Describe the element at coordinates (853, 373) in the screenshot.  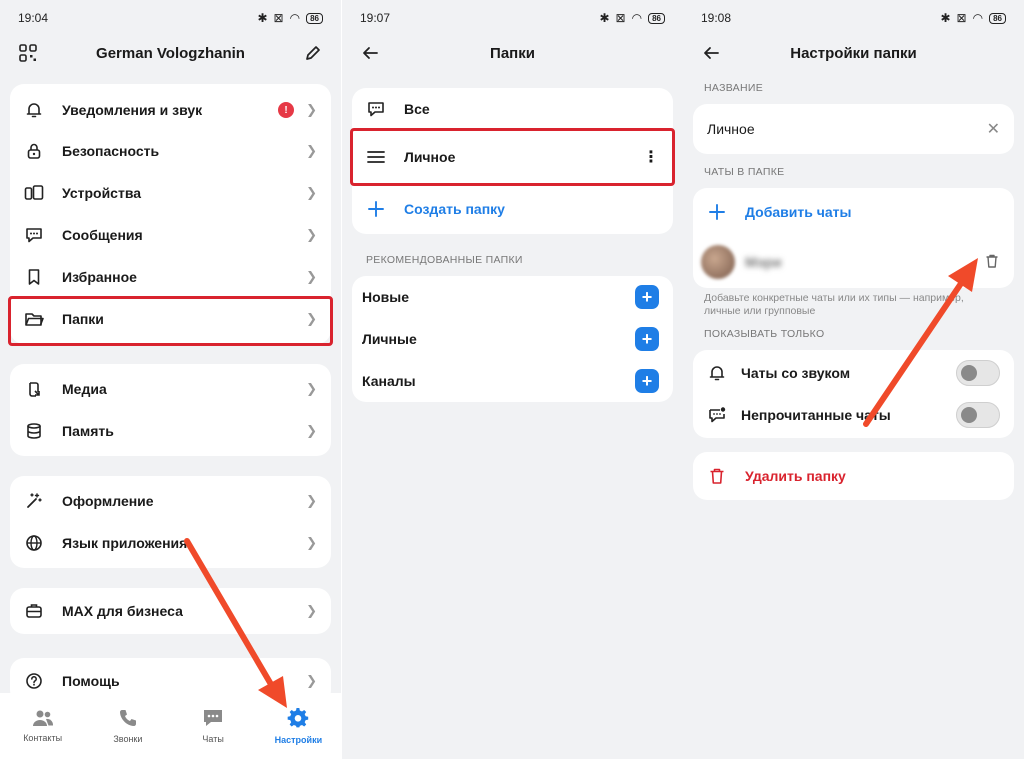
I see `filter-item-sound: Чаты со звуком` at that location.